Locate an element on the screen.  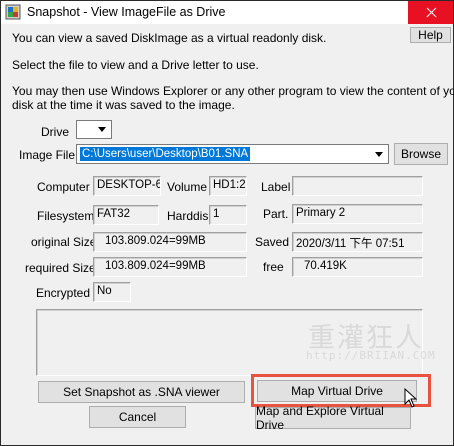
image-file-label: Image File is located at coordinates (47, 155).